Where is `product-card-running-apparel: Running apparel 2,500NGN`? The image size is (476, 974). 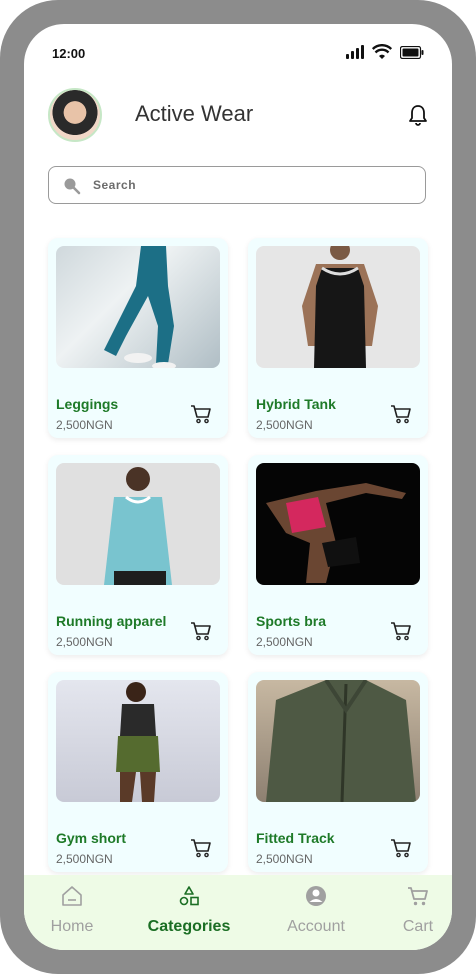 product-card-running-apparel: Running apparel 2,500NGN is located at coordinates (138, 555).